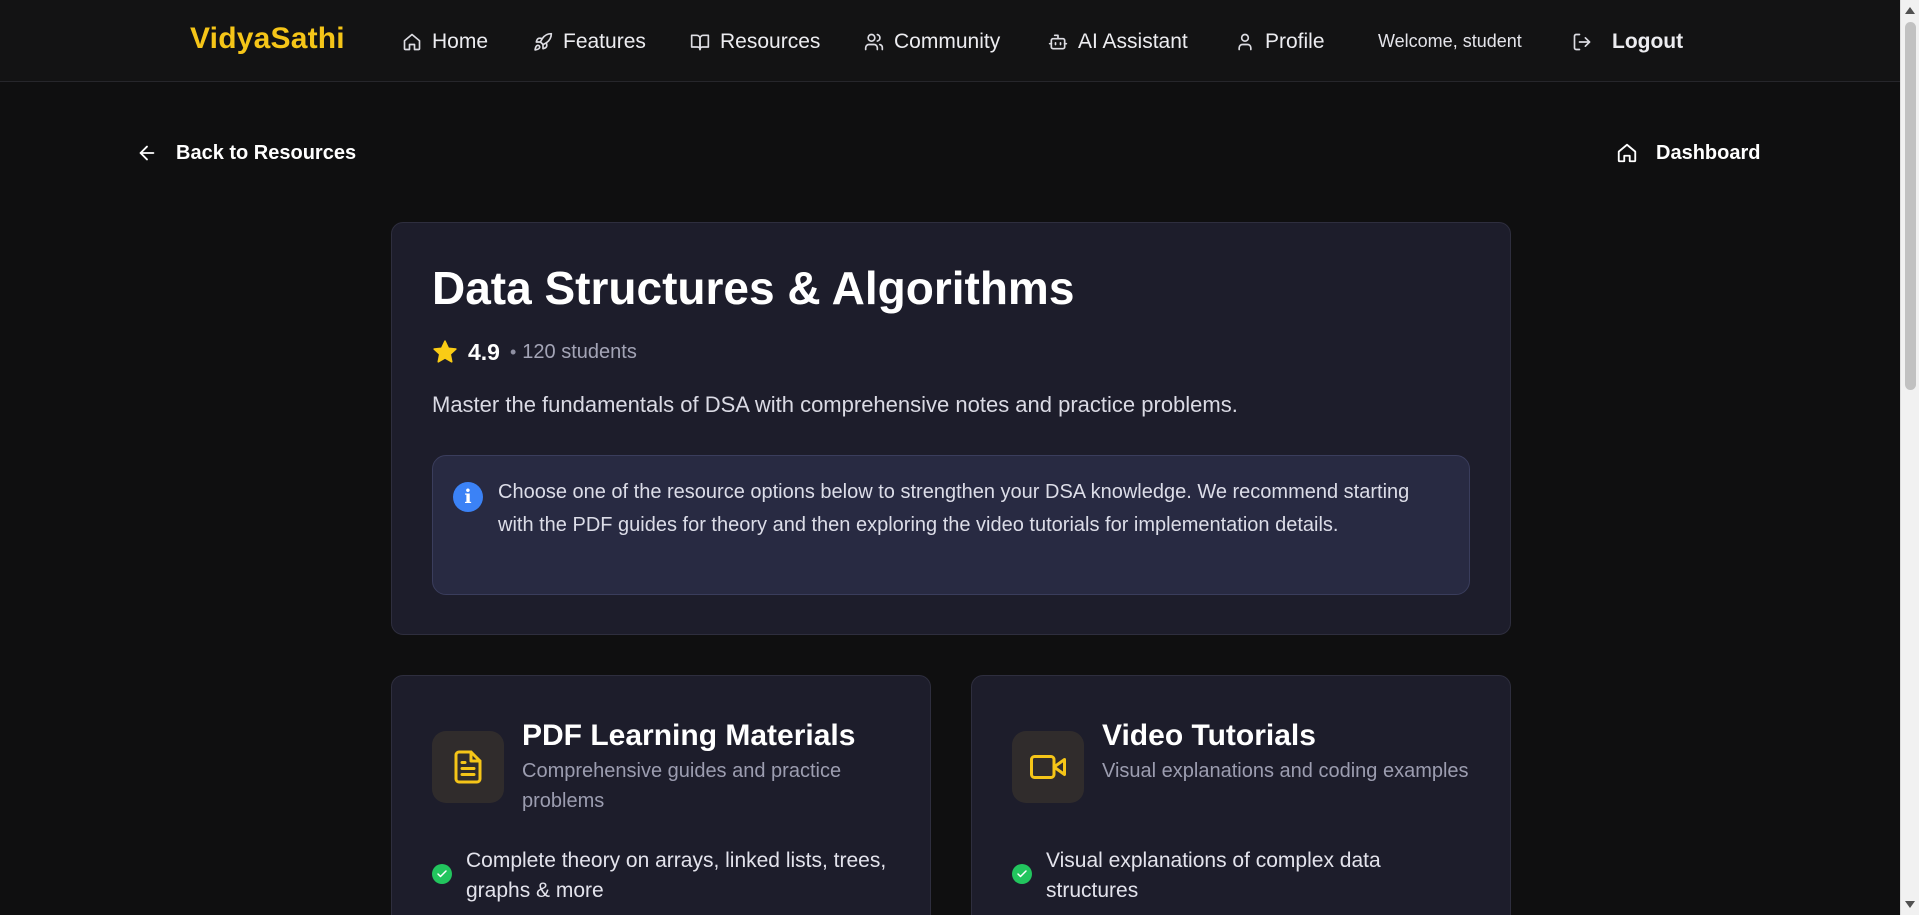 This screenshot has width=1919, height=915. What do you see at coordinates (1058, 42) in the screenshot?
I see `bot-icon` at bounding box center [1058, 42].